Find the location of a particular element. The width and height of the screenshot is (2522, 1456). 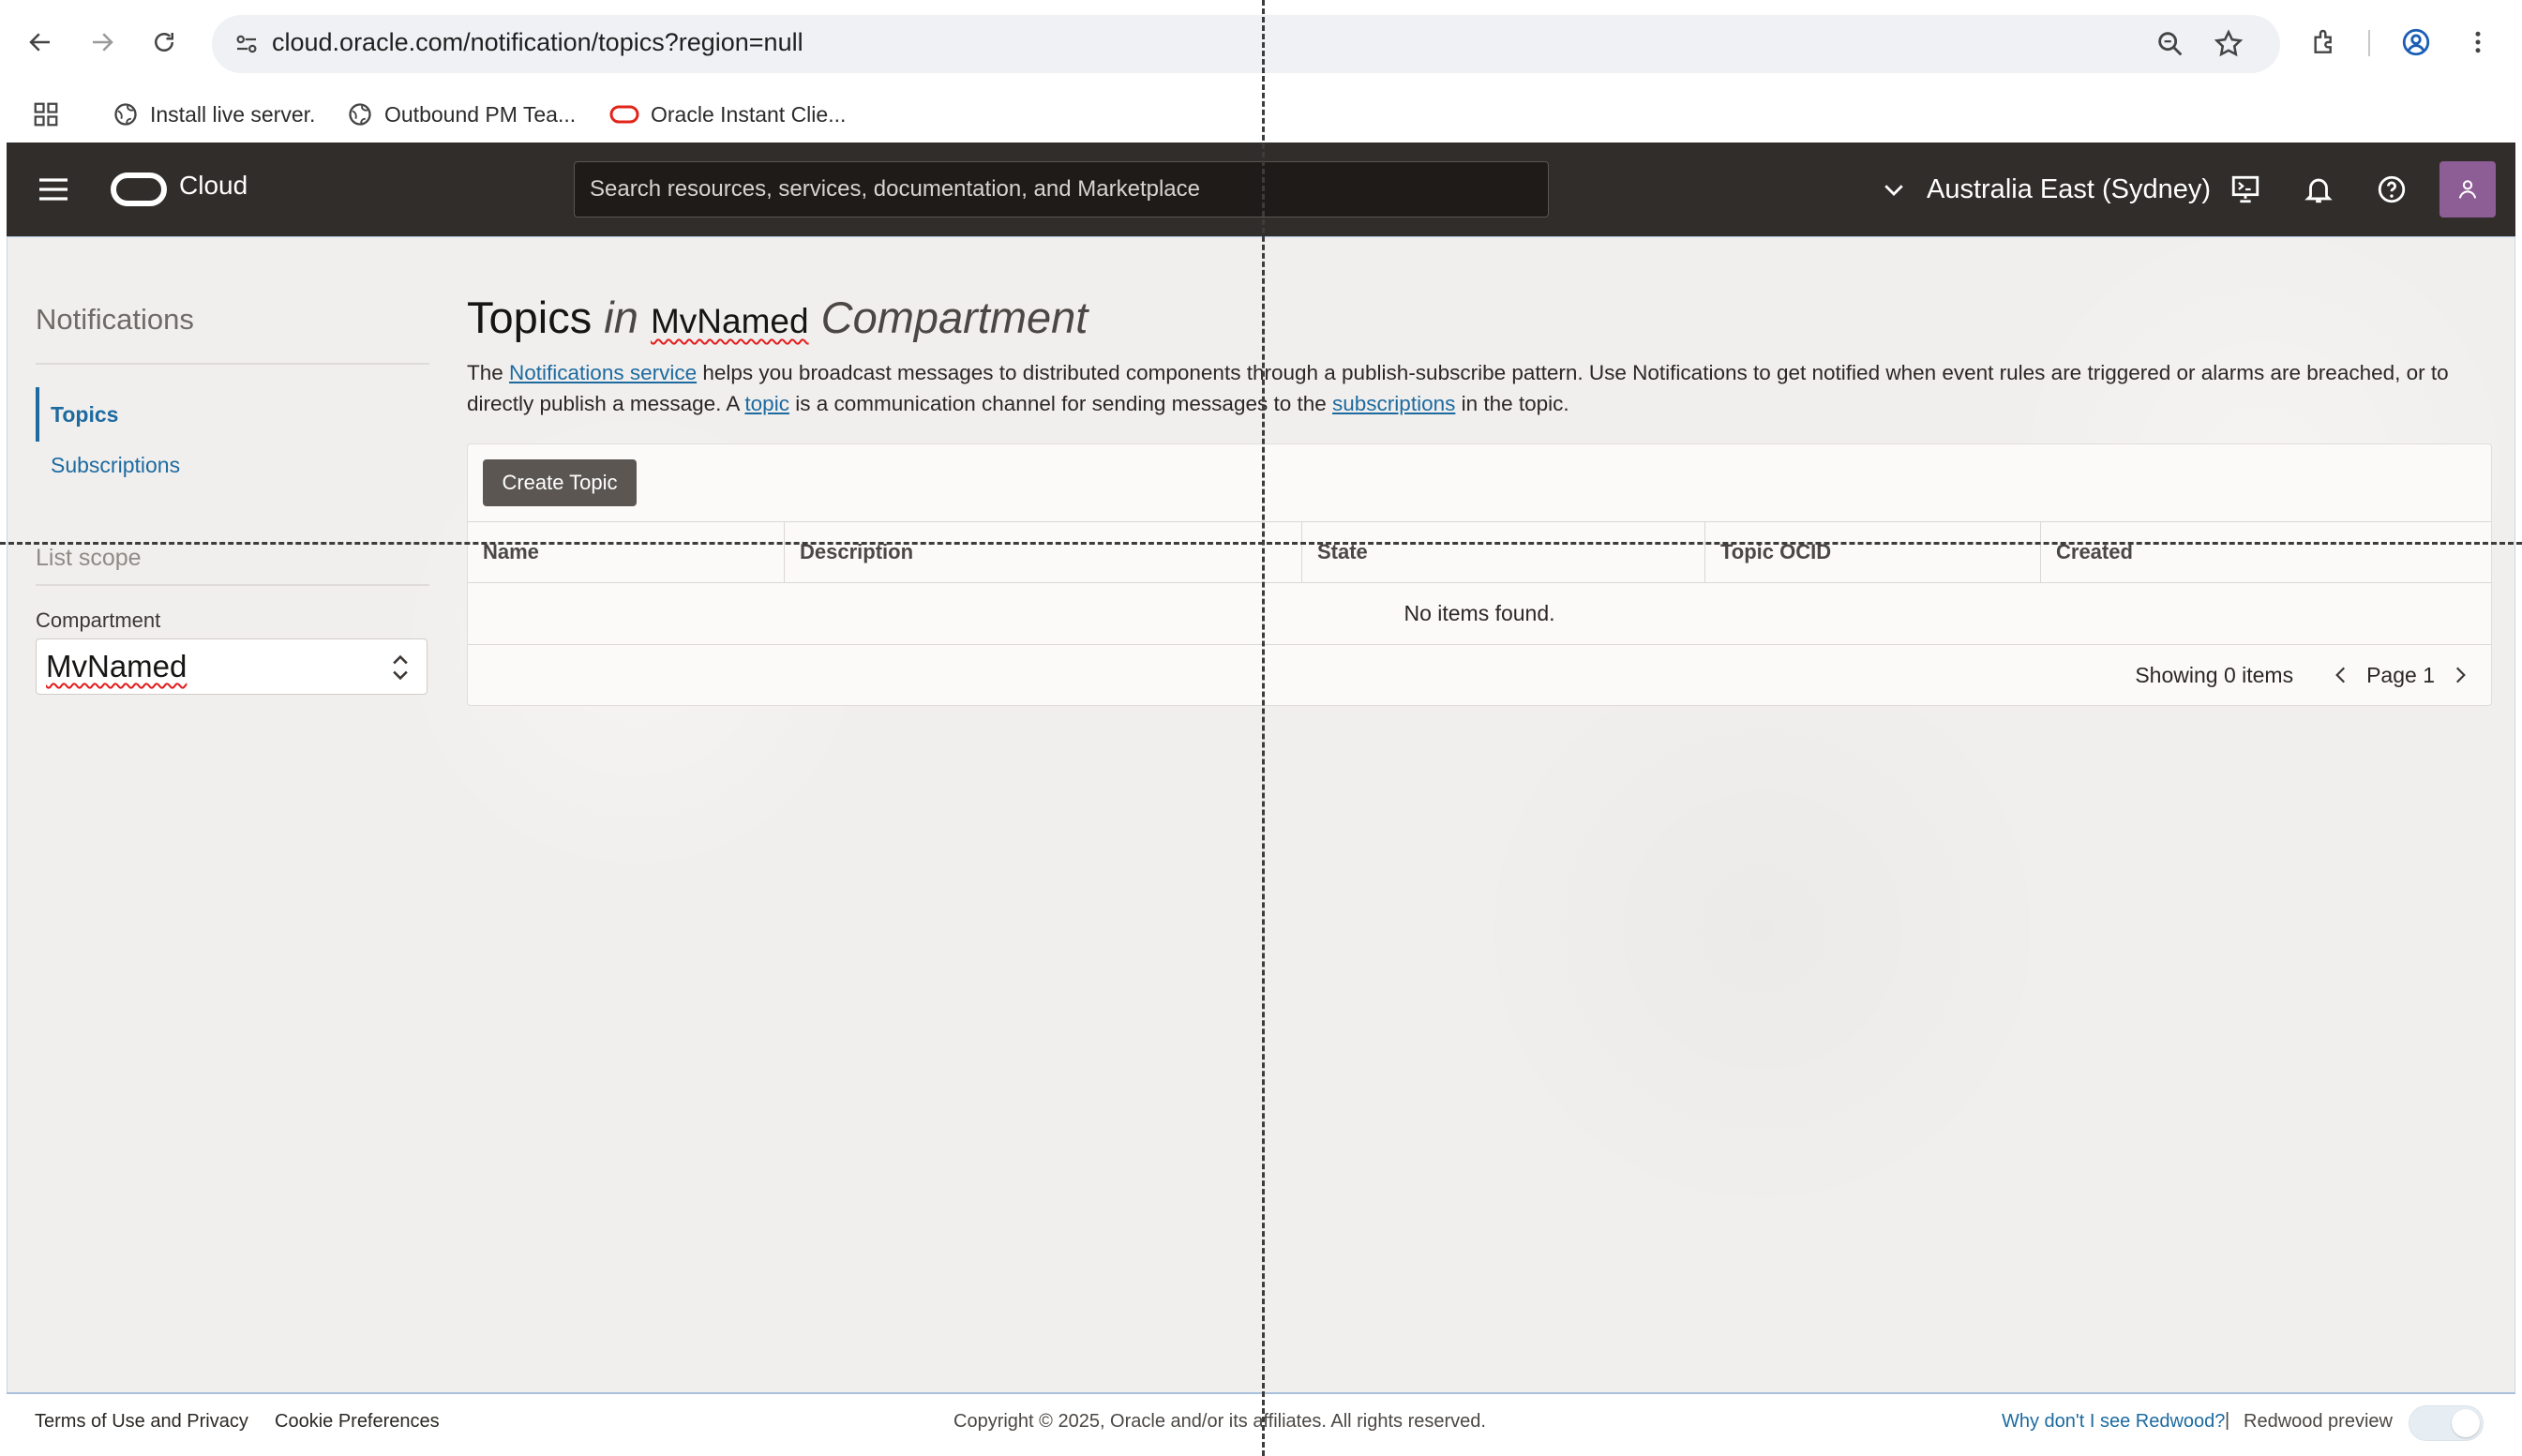

sidebar-title: Notifications is located at coordinates (115, 319).